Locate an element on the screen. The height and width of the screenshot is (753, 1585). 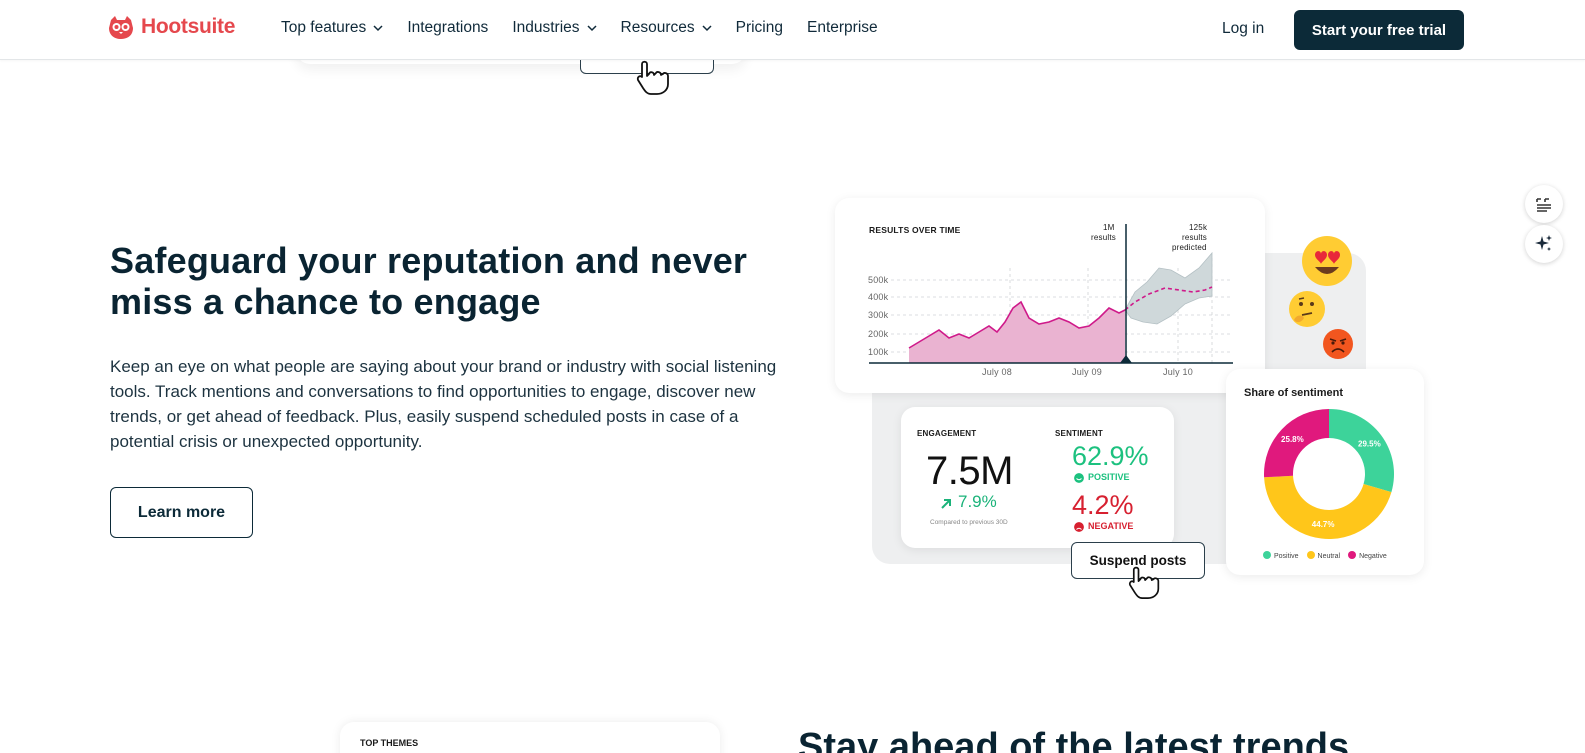
nav-item-label: Integrations is located at coordinates (448, 27).